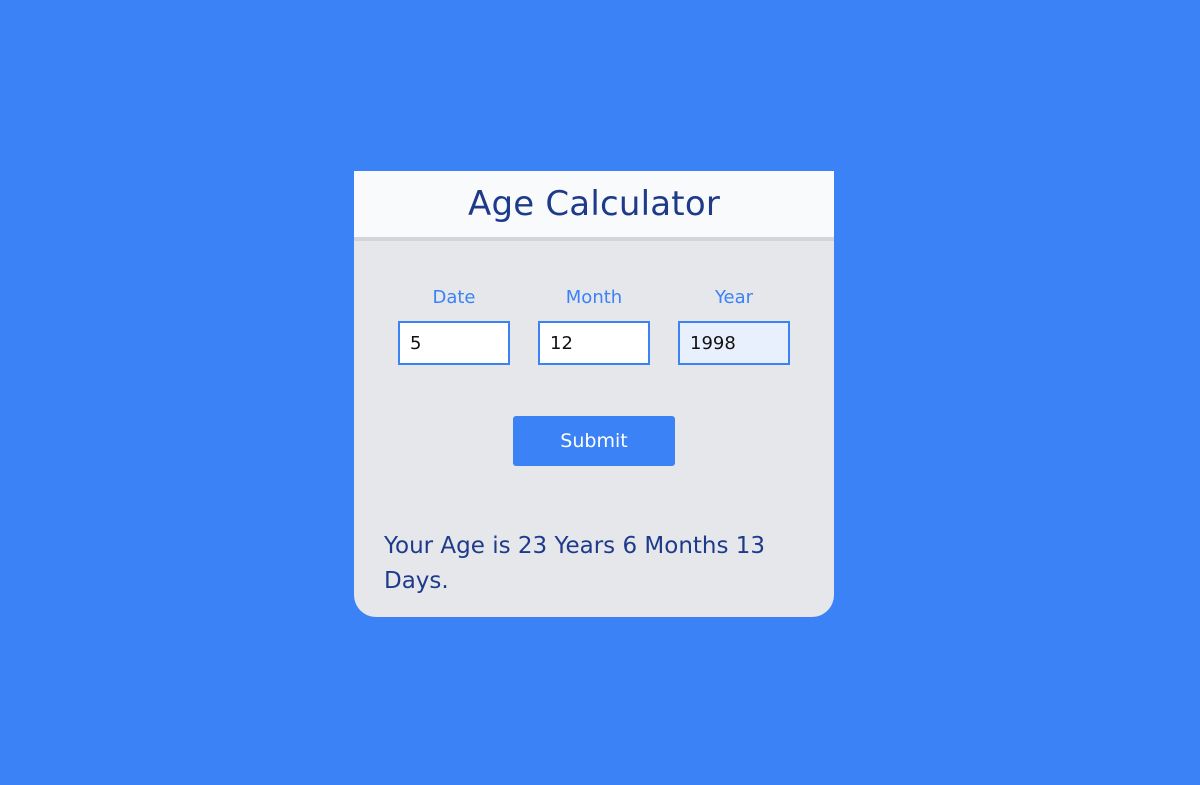 This screenshot has height=785, width=1200. I want to click on year-field-group: Year, so click(734, 326).